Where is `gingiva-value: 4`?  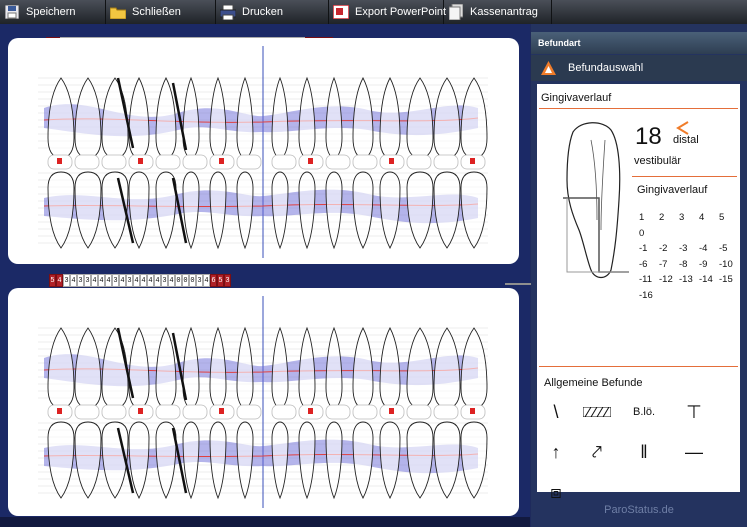
gingiva-value: 4 is located at coordinates (709, 218).